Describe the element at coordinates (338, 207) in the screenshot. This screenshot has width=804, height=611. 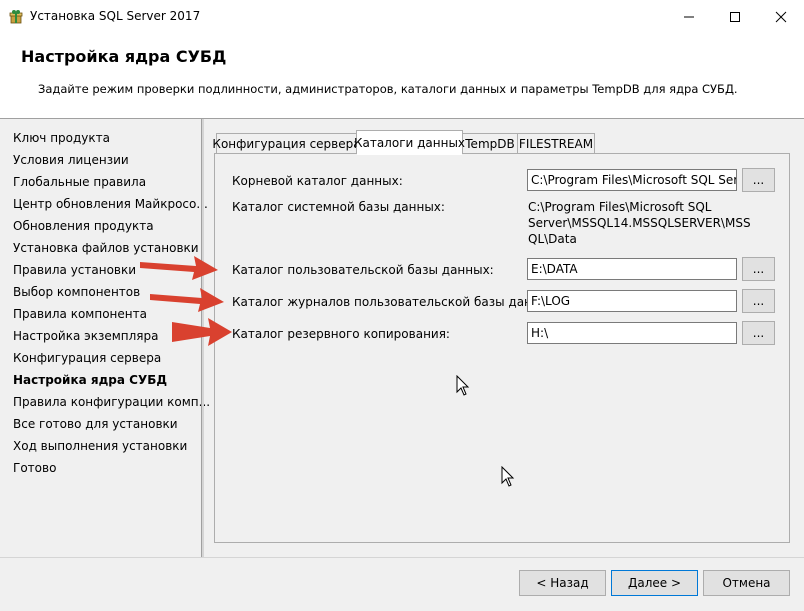
I see `system-db-directory-label: Каталог системной базы данных:` at that location.